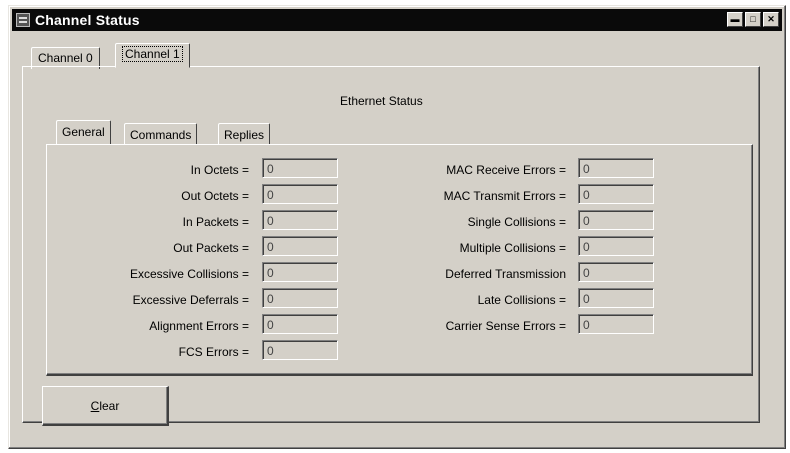  What do you see at coordinates (23, 20) in the screenshot?
I see `window-icon` at bounding box center [23, 20].